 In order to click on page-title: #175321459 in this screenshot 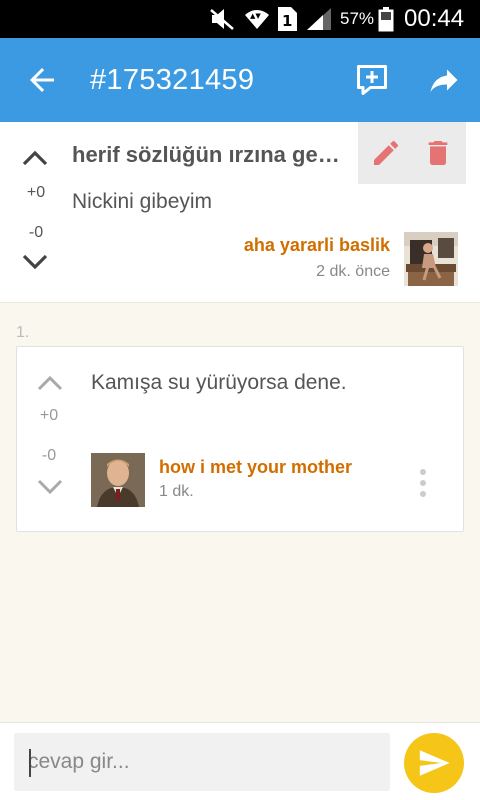, I will do `click(172, 80)`.